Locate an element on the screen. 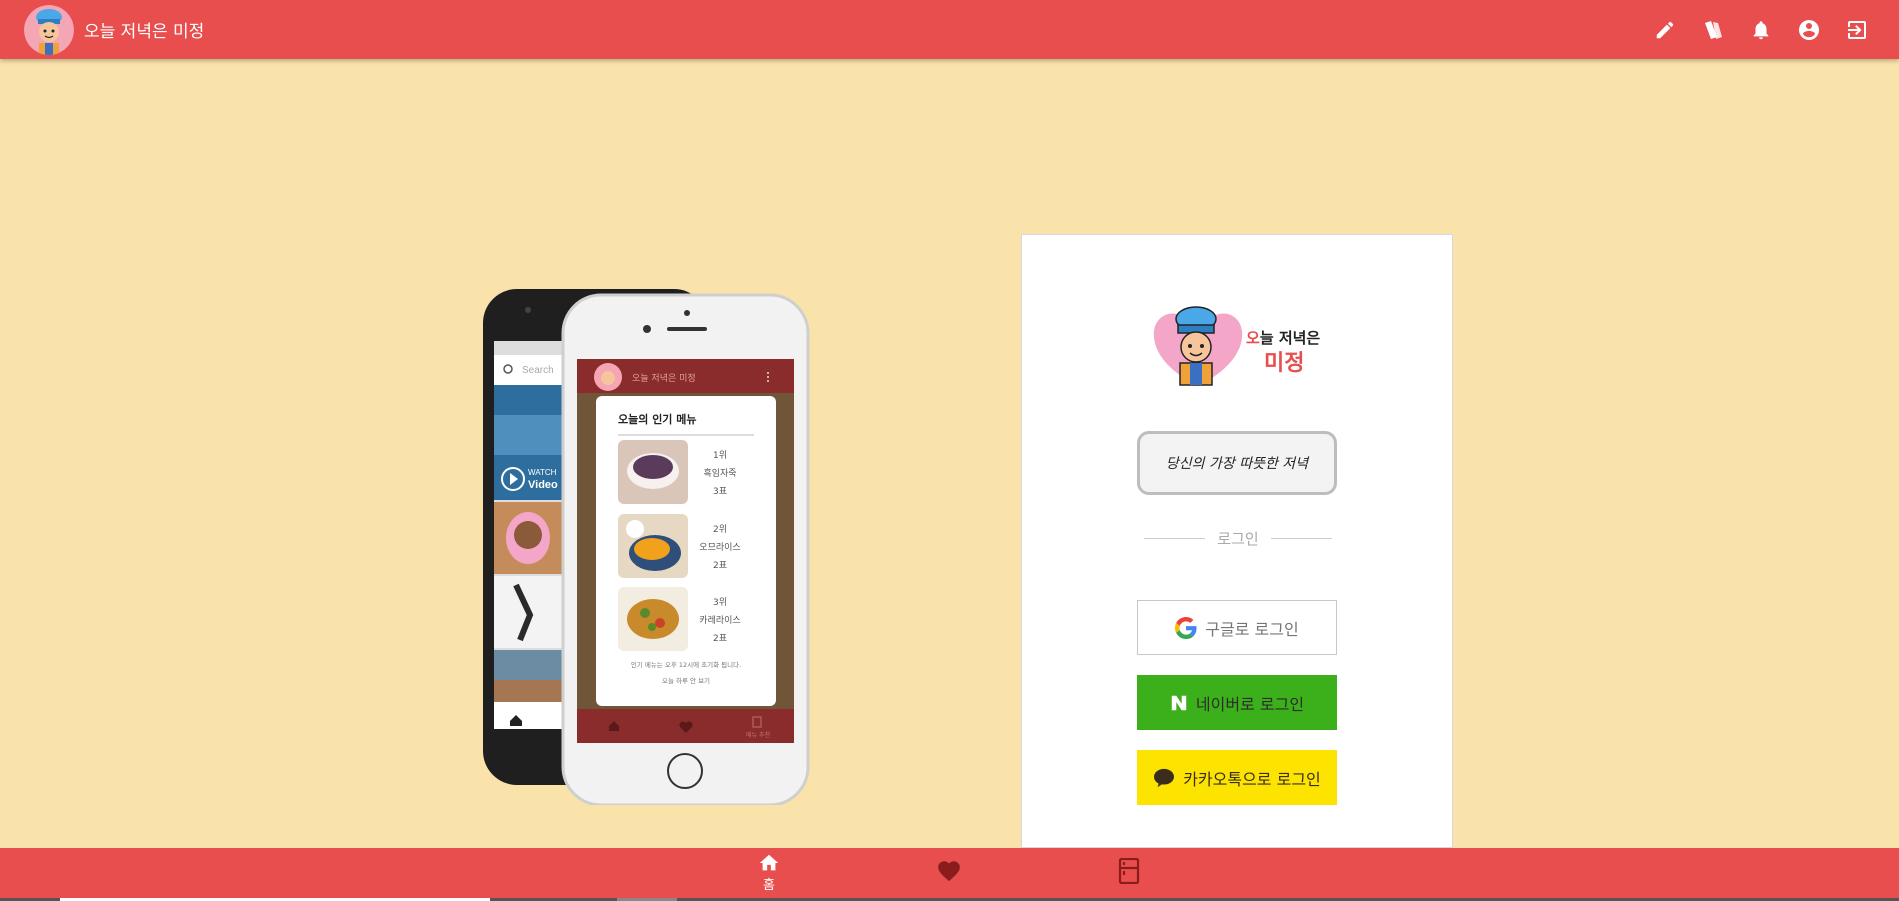 The image size is (1899, 901). nav-home: 홈 is located at coordinates (769, 875).